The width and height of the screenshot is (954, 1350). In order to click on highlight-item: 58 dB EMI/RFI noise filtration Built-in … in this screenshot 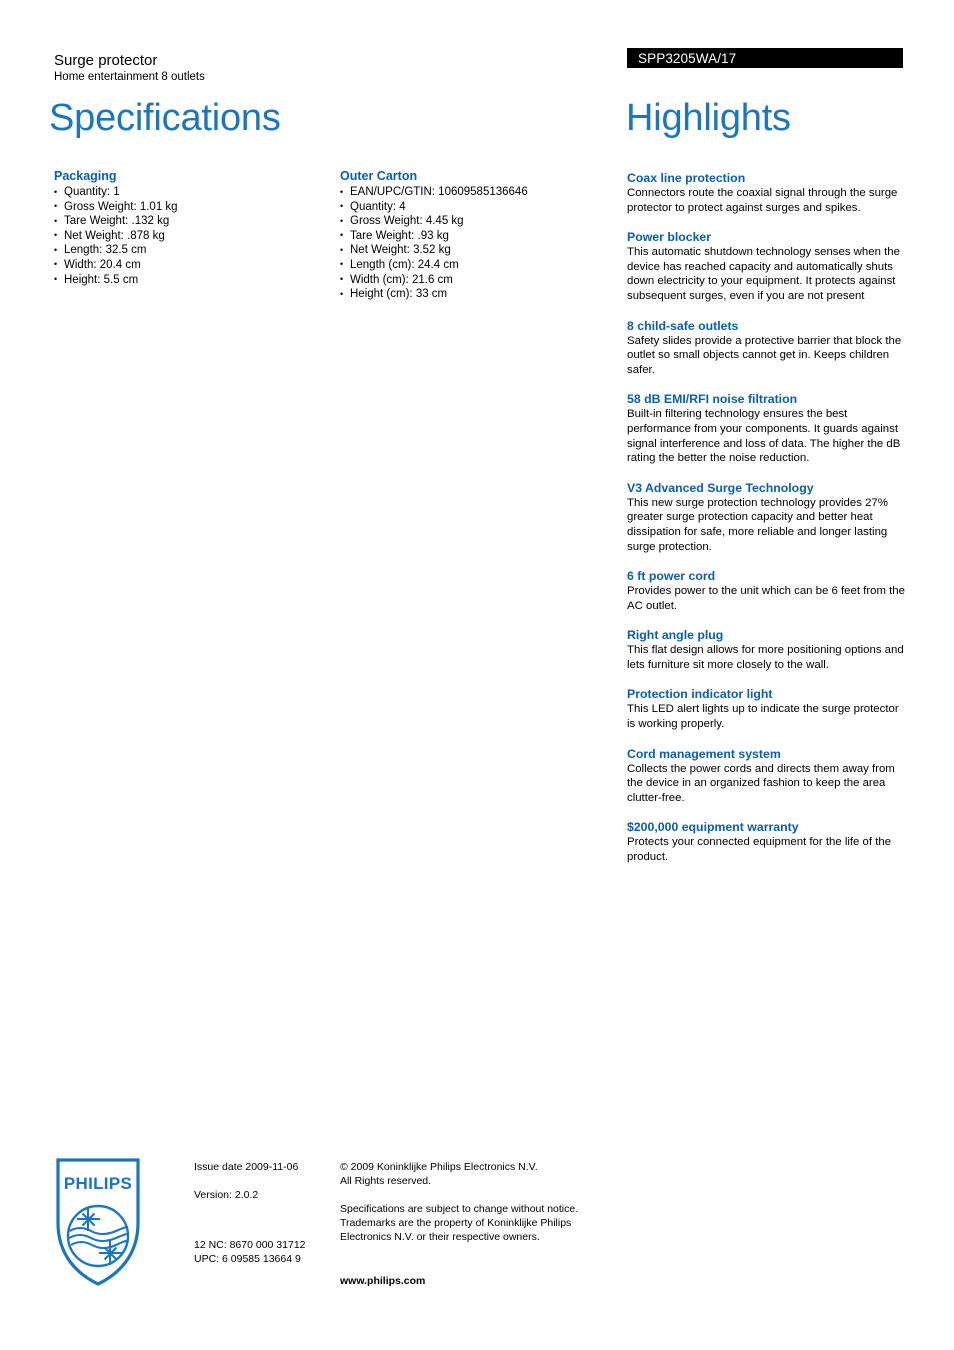, I will do `click(766, 428)`.